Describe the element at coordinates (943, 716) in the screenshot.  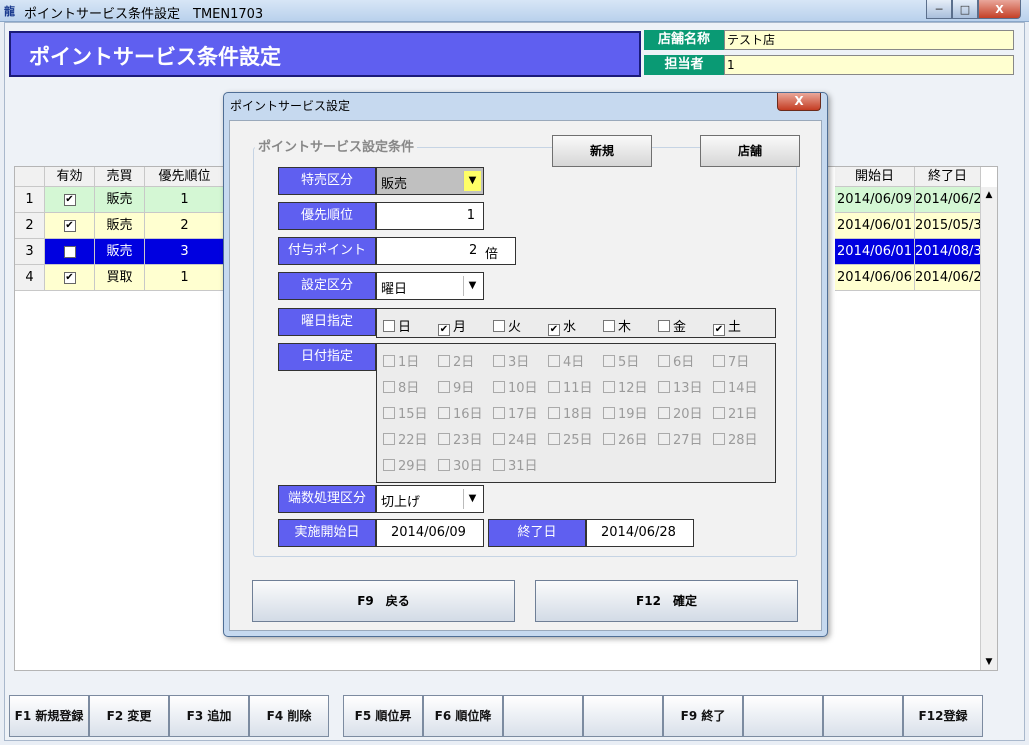
I see `function-key-button: F12登録` at that location.